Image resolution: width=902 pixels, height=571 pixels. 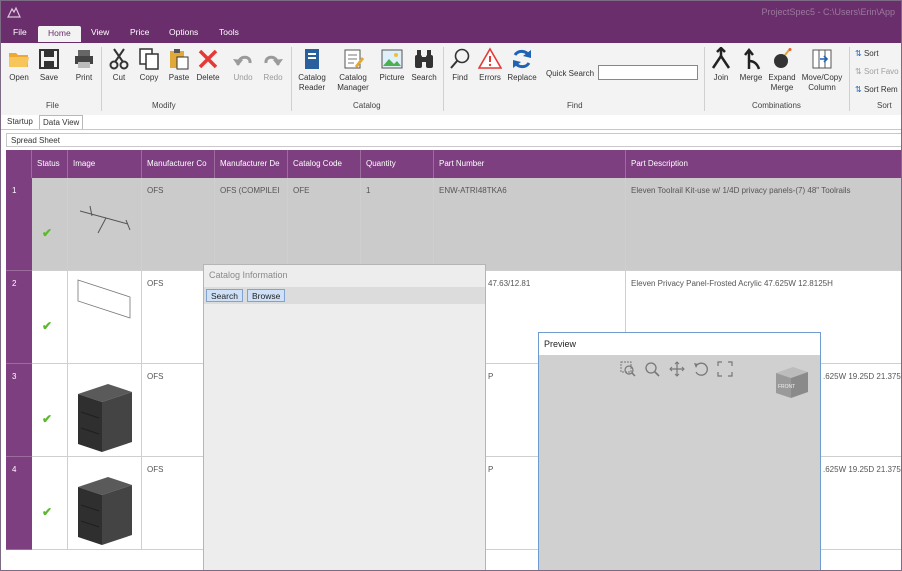 I want to click on catalog-information-title: Catalog Information, so click(x=248, y=275).